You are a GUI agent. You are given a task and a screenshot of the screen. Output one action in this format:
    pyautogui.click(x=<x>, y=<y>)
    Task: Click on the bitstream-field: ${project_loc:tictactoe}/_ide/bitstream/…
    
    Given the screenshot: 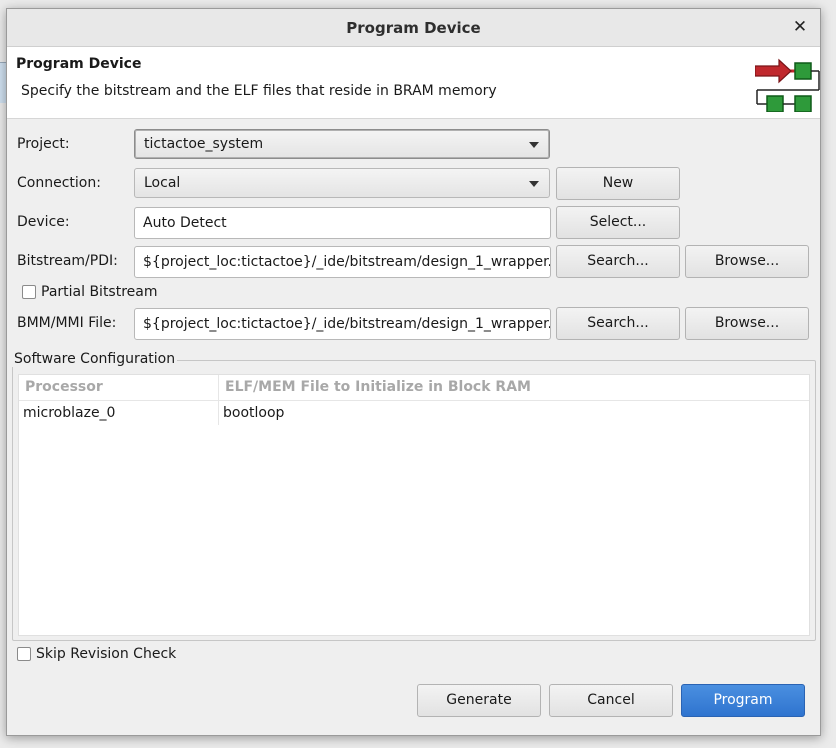 What is the action you would take?
    pyautogui.click(x=342, y=262)
    